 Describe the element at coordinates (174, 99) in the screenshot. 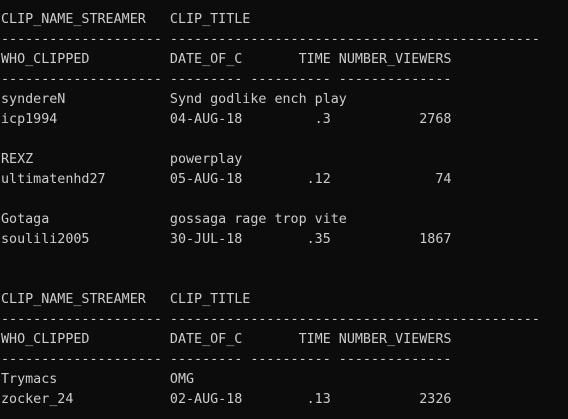

I see `result-row-line: syndereN Synd godlike ench play` at that location.